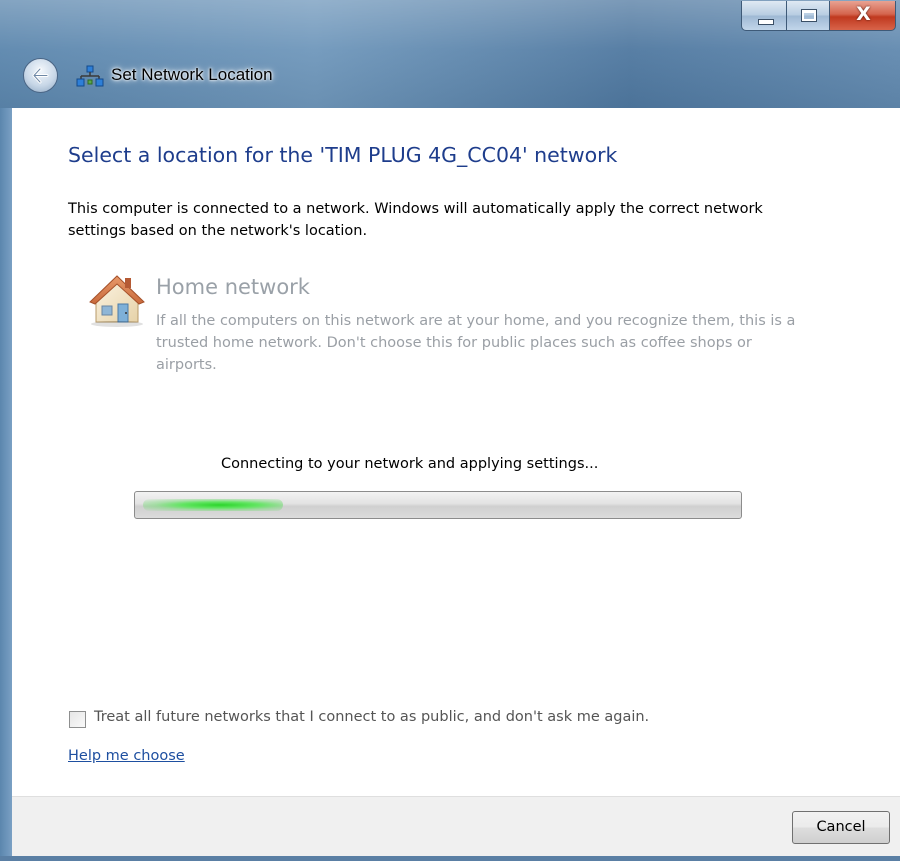 Image resolution: width=900 pixels, height=861 pixels. I want to click on close-icon: X, so click(863, 14).